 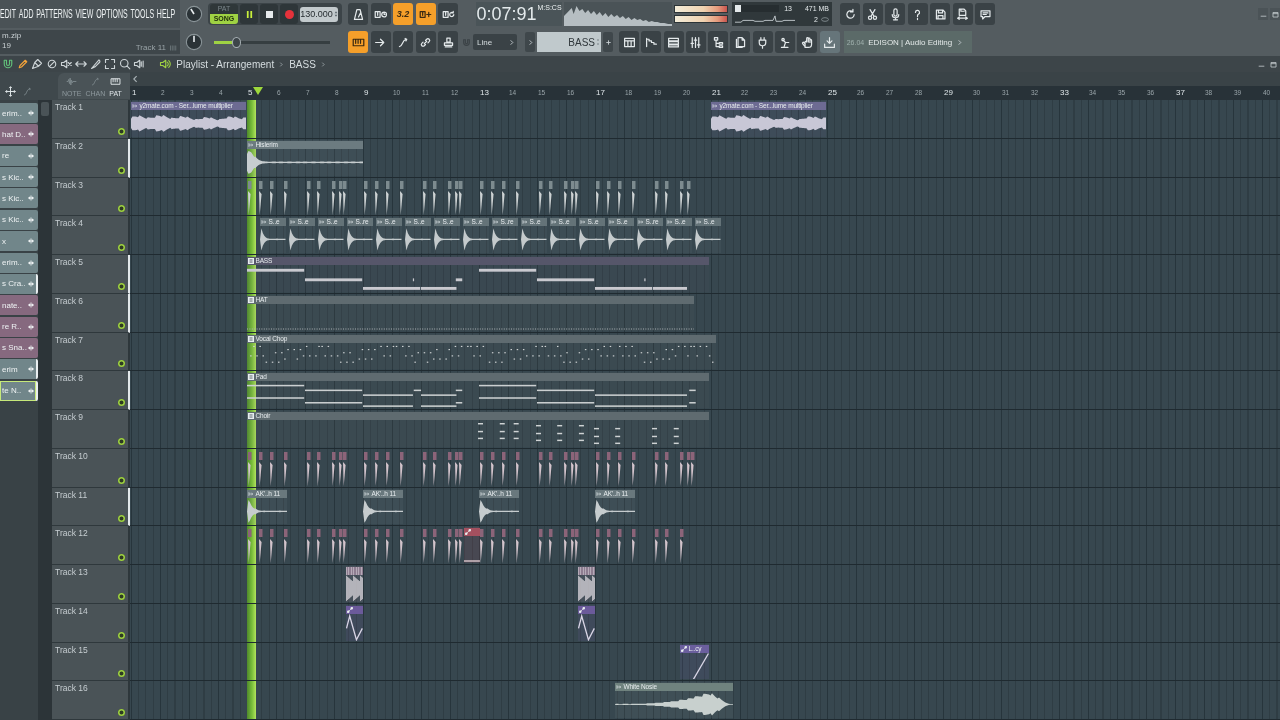 What do you see at coordinates (91, 545) in the screenshot?
I see `track-header: Track 12` at bounding box center [91, 545].